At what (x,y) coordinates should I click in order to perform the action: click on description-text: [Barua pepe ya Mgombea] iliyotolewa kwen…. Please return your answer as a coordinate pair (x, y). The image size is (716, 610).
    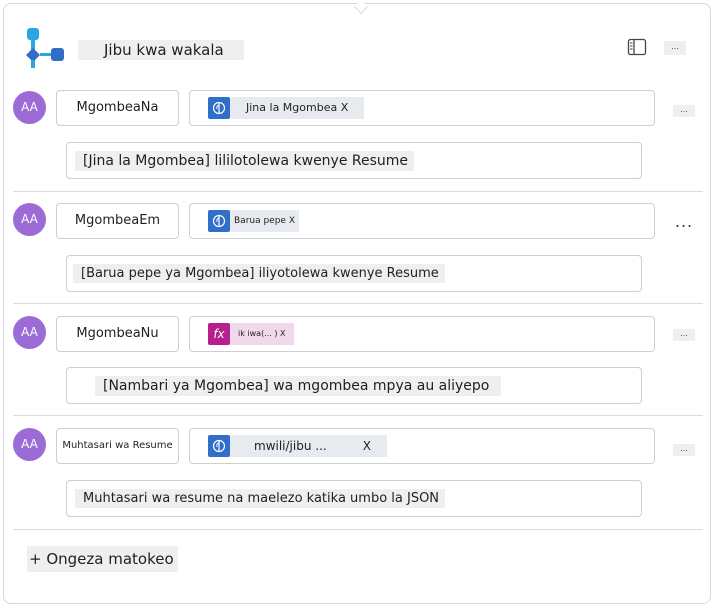
    Looking at the image, I should click on (259, 273).